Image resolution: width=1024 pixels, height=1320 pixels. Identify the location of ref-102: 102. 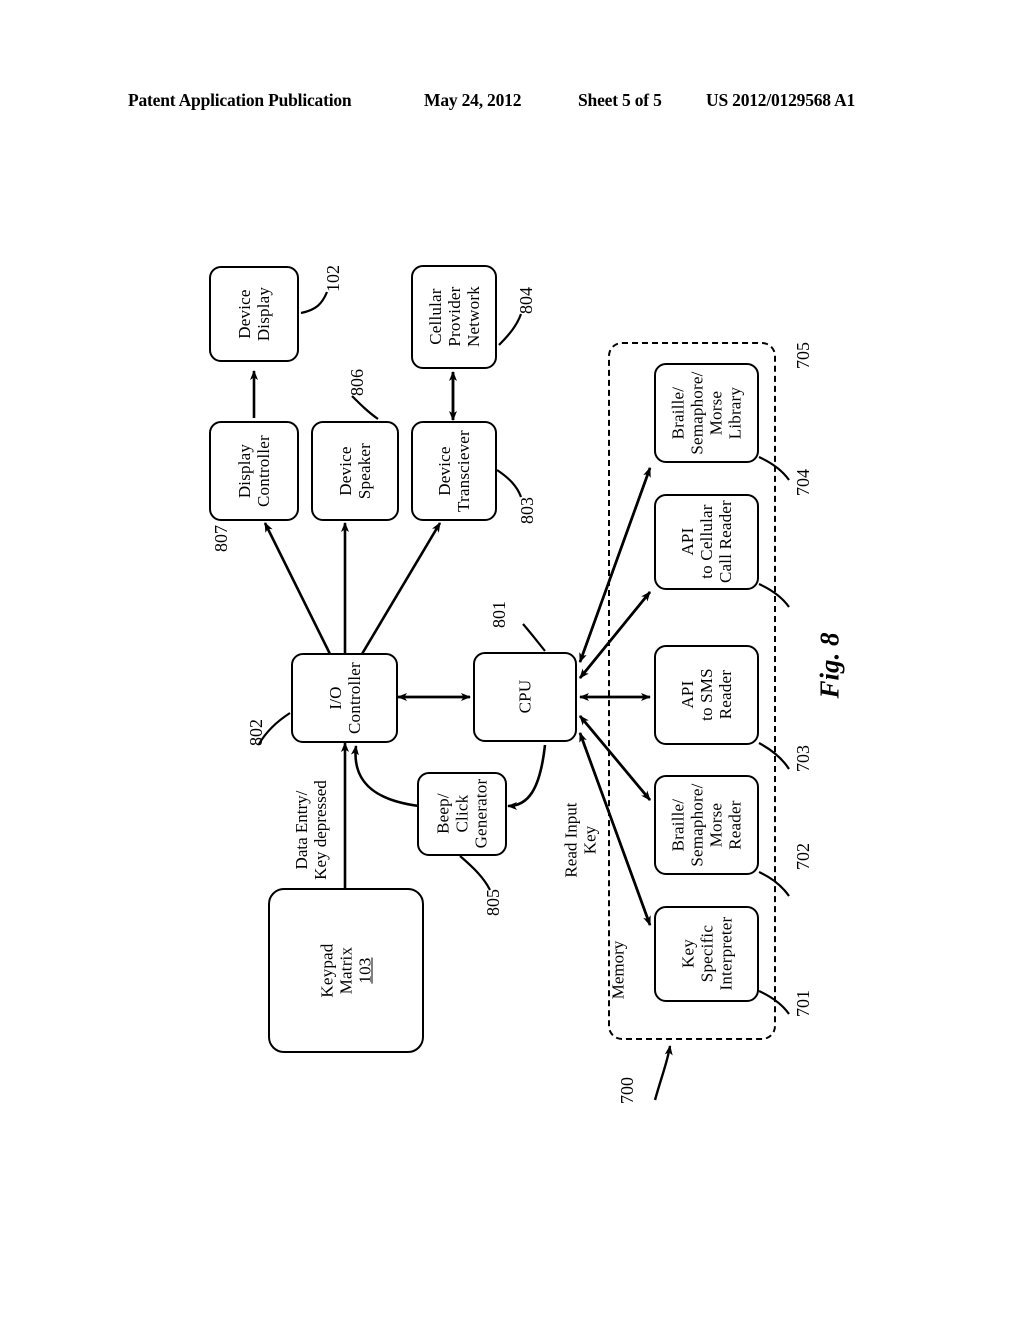
(333, 278).